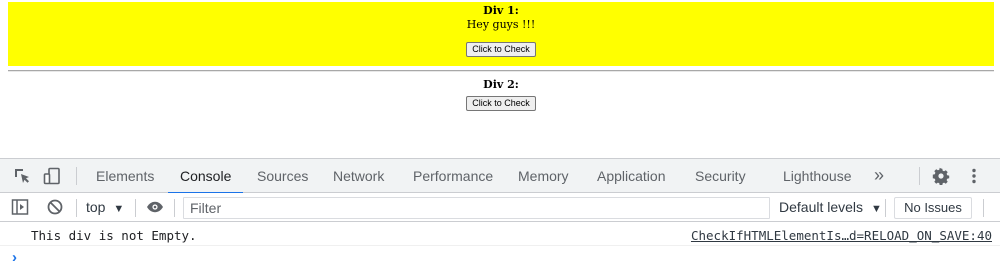 The image size is (1000, 269). Describe the element at coordinates (817, 176) in the screenshot. I see `tab-lighthouse: Lighthouse` at that location.